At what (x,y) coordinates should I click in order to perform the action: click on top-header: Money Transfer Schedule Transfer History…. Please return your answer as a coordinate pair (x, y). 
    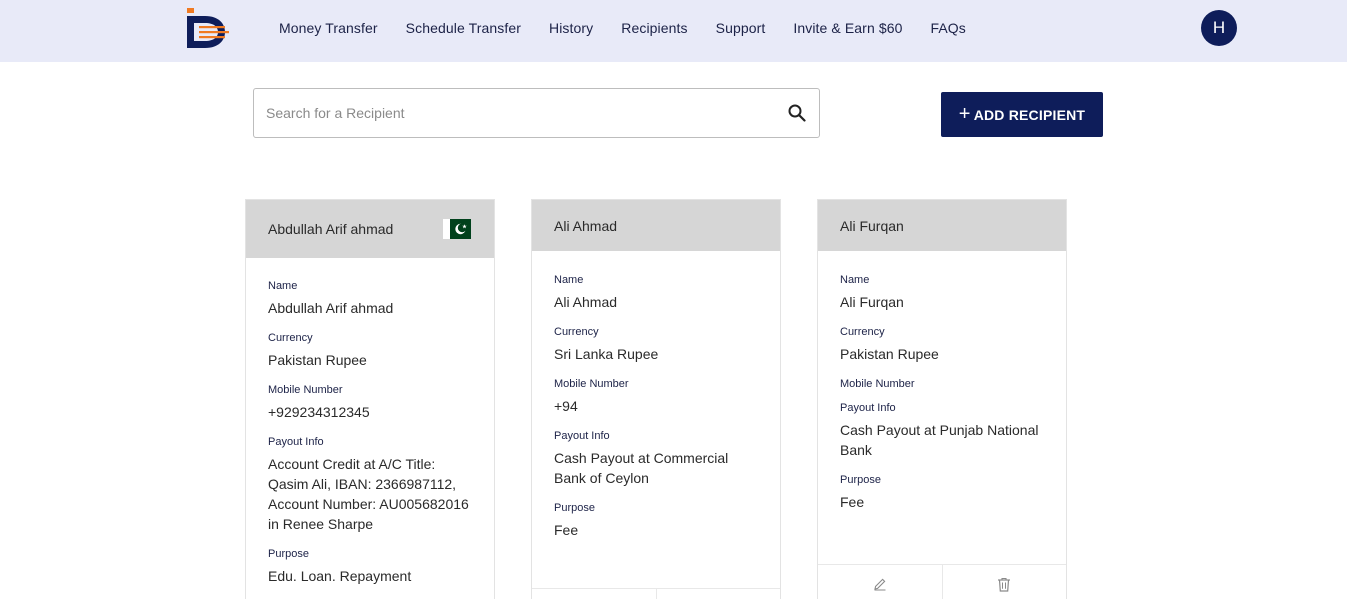
    Looking at the image, I should click on (673, 31).